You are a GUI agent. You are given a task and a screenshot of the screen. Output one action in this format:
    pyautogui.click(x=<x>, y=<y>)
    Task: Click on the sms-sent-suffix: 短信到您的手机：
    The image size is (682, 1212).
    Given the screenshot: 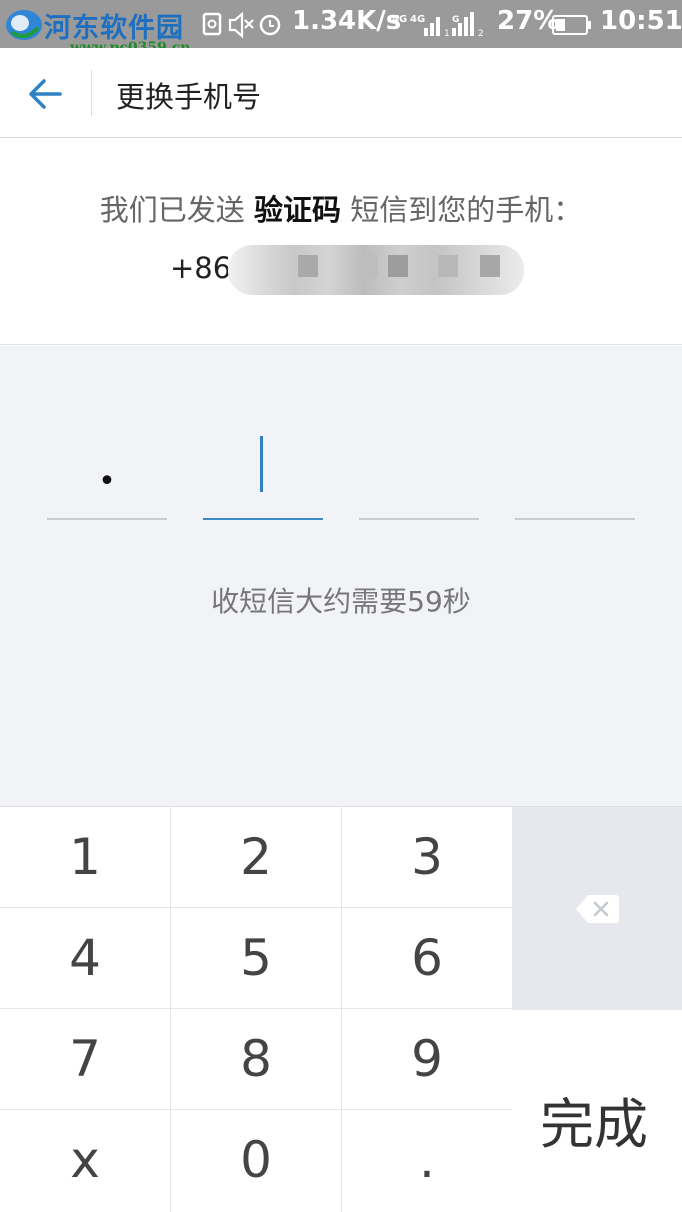 What is the action you would take?
    pyautogui.click(x=462, y=210)
    